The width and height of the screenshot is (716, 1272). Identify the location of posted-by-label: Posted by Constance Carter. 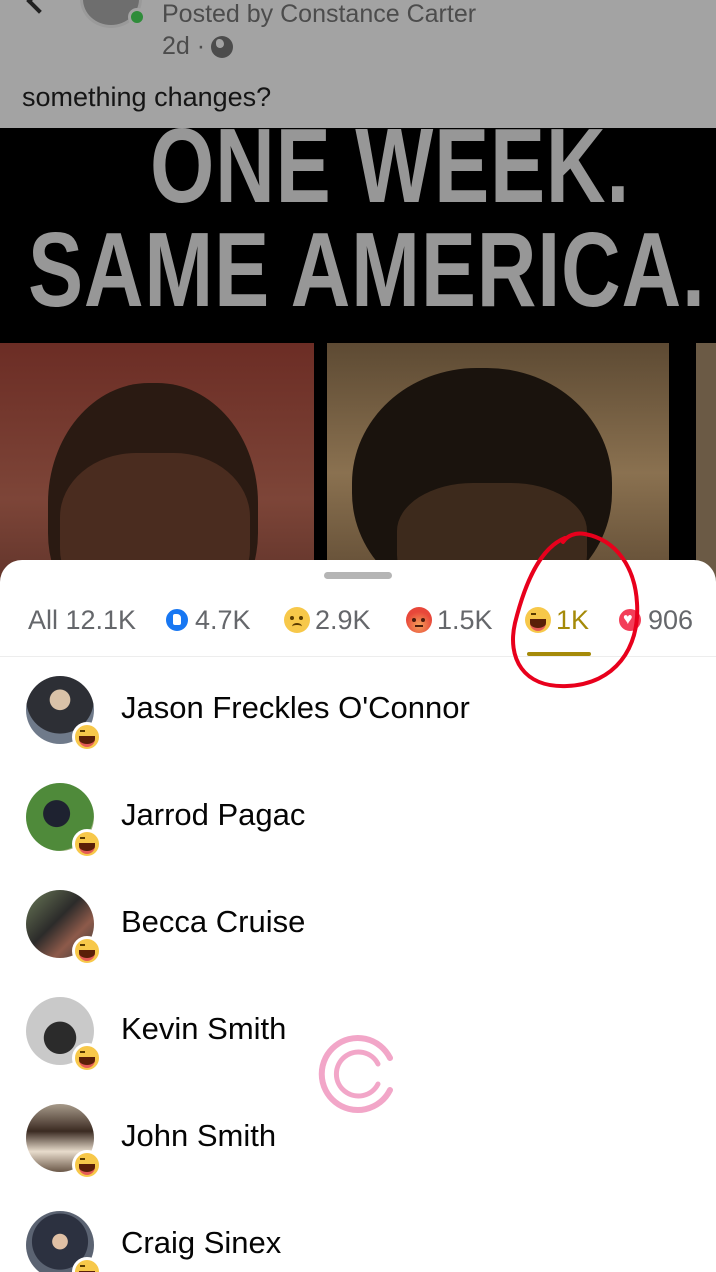
(319, 14).